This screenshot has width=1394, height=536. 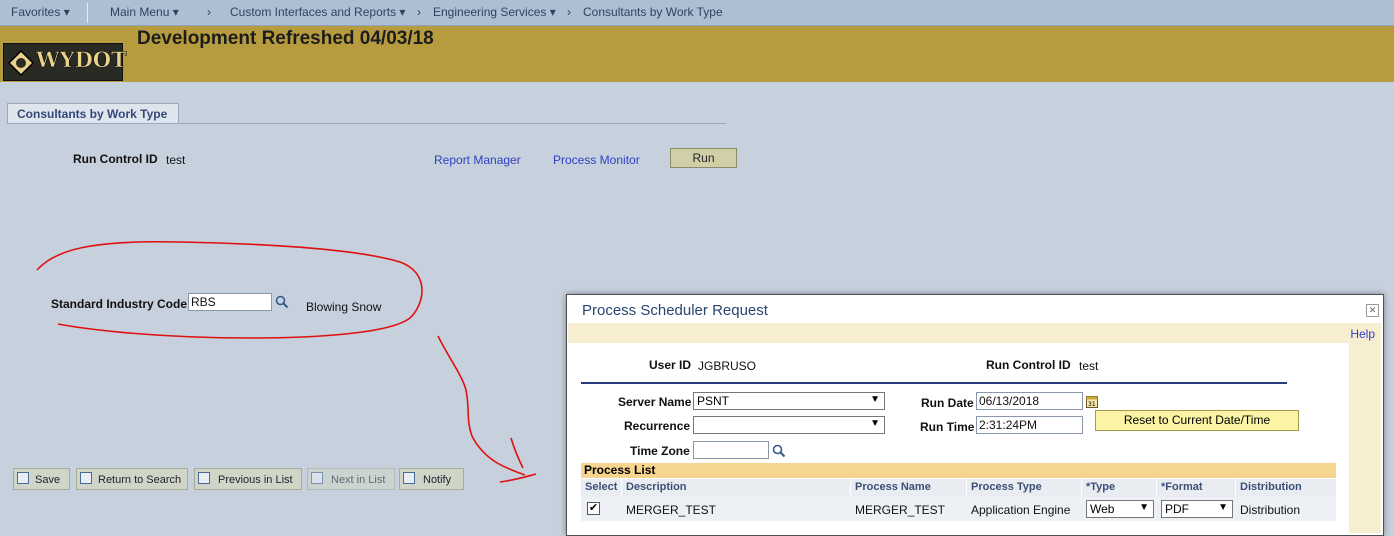 What do you see at coordinates (657, 426) in the screenshot?
I see `recurrence-label: Recurrence` at bounding box center [657, 426].